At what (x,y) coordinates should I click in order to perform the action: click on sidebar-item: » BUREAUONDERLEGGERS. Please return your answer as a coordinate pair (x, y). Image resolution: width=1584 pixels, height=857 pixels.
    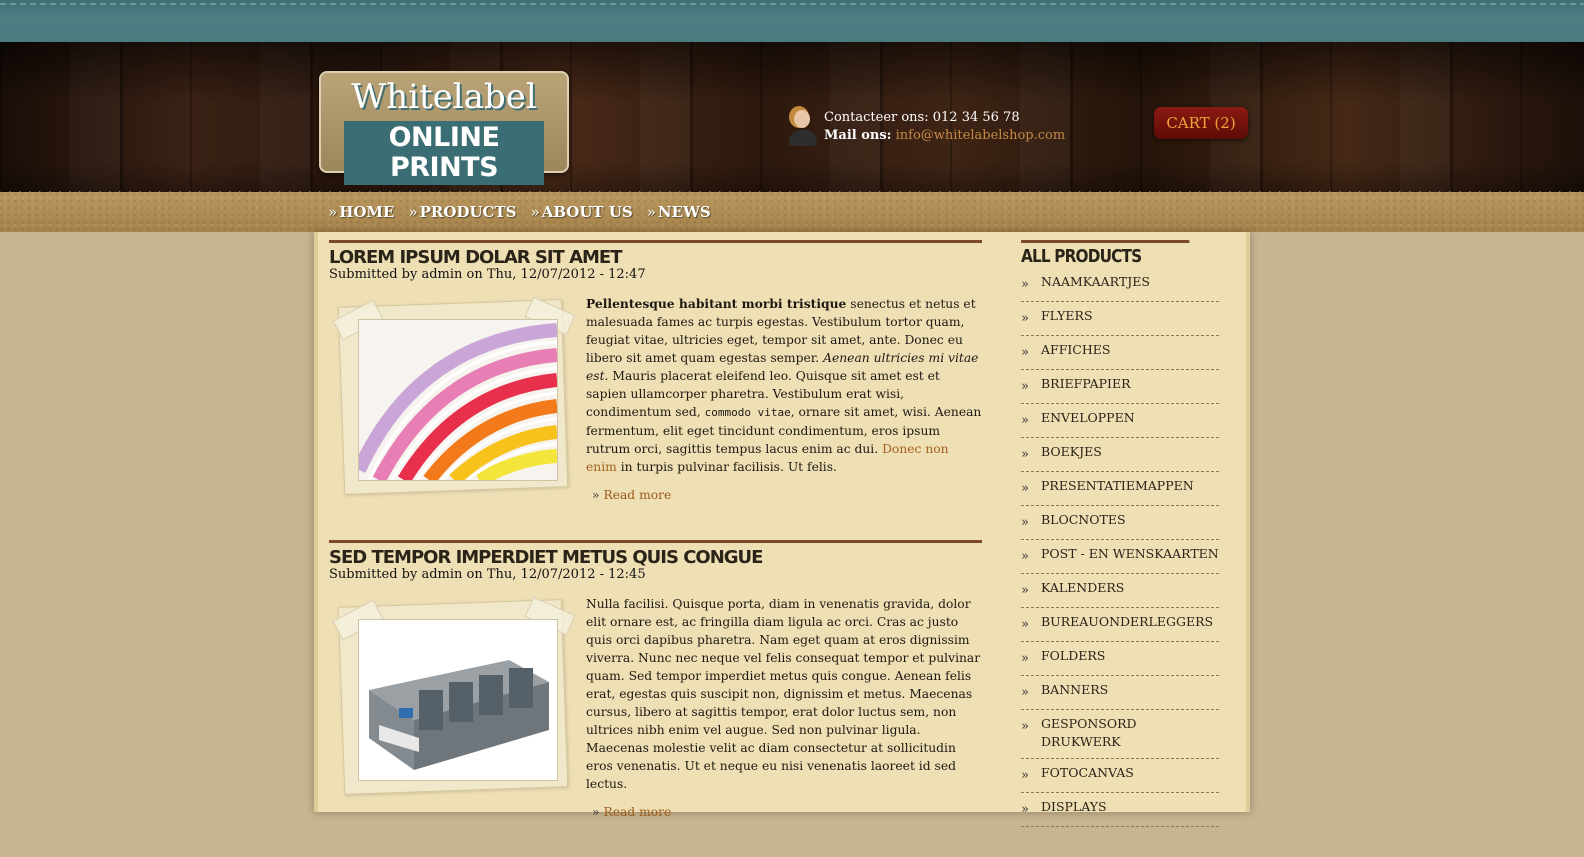
    Looking at the image, I should click on (1120, 625).